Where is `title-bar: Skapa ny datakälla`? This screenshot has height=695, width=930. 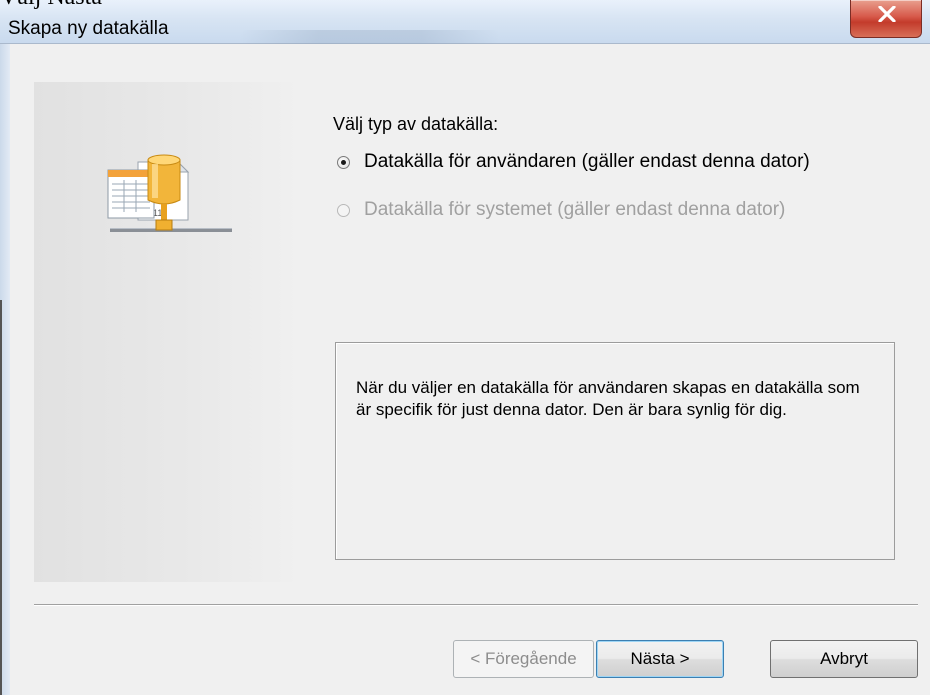 title-bar: Skapa ny datakälla is located at coordinates (465, 22).